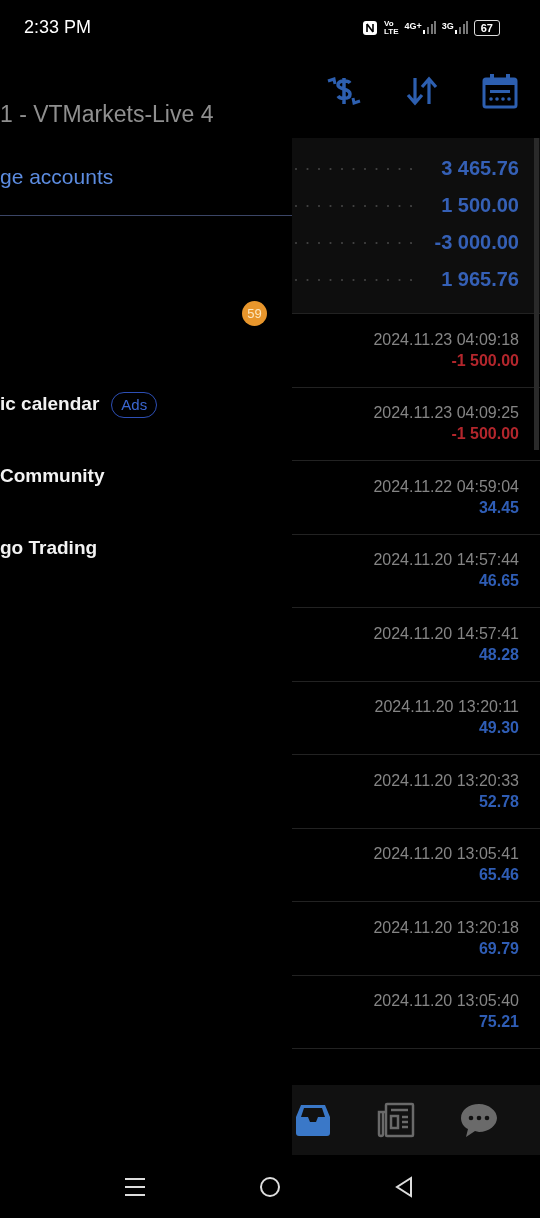  I want to click on deal-amount: 34.45, so click(498, 507).